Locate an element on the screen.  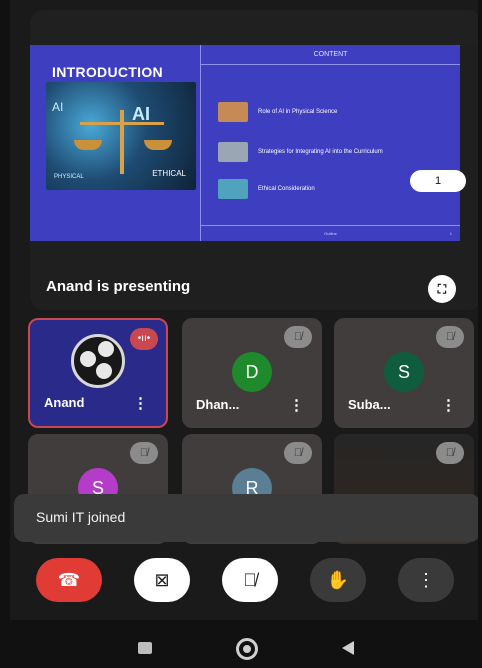
slide-content-header: CONTENT is located at coordinates (330, 55).